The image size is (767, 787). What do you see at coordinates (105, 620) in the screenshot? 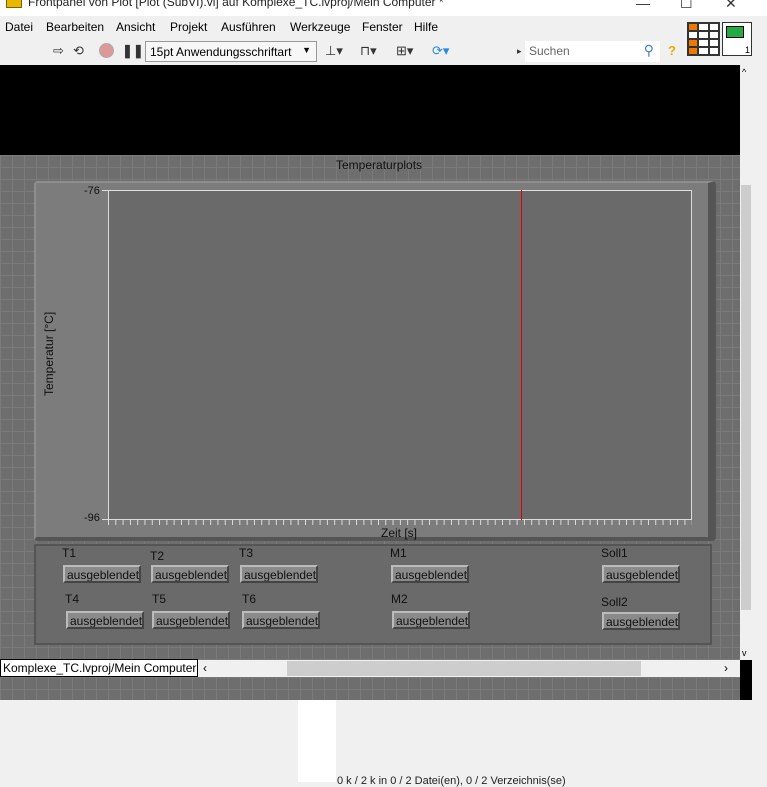
I see `visibility-button-t4: ausgeblendet` at bounding box center [105, 620].